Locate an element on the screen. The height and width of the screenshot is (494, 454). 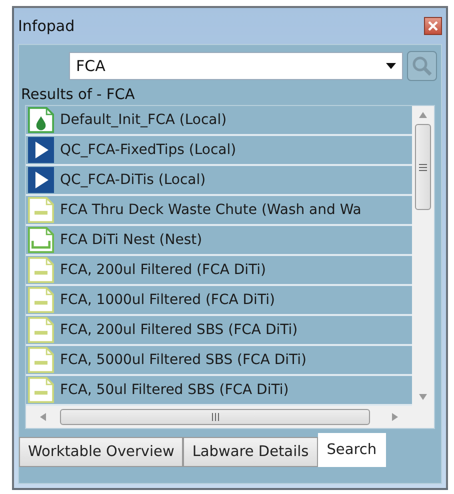
search-icon is located at coordinates (422, 66).